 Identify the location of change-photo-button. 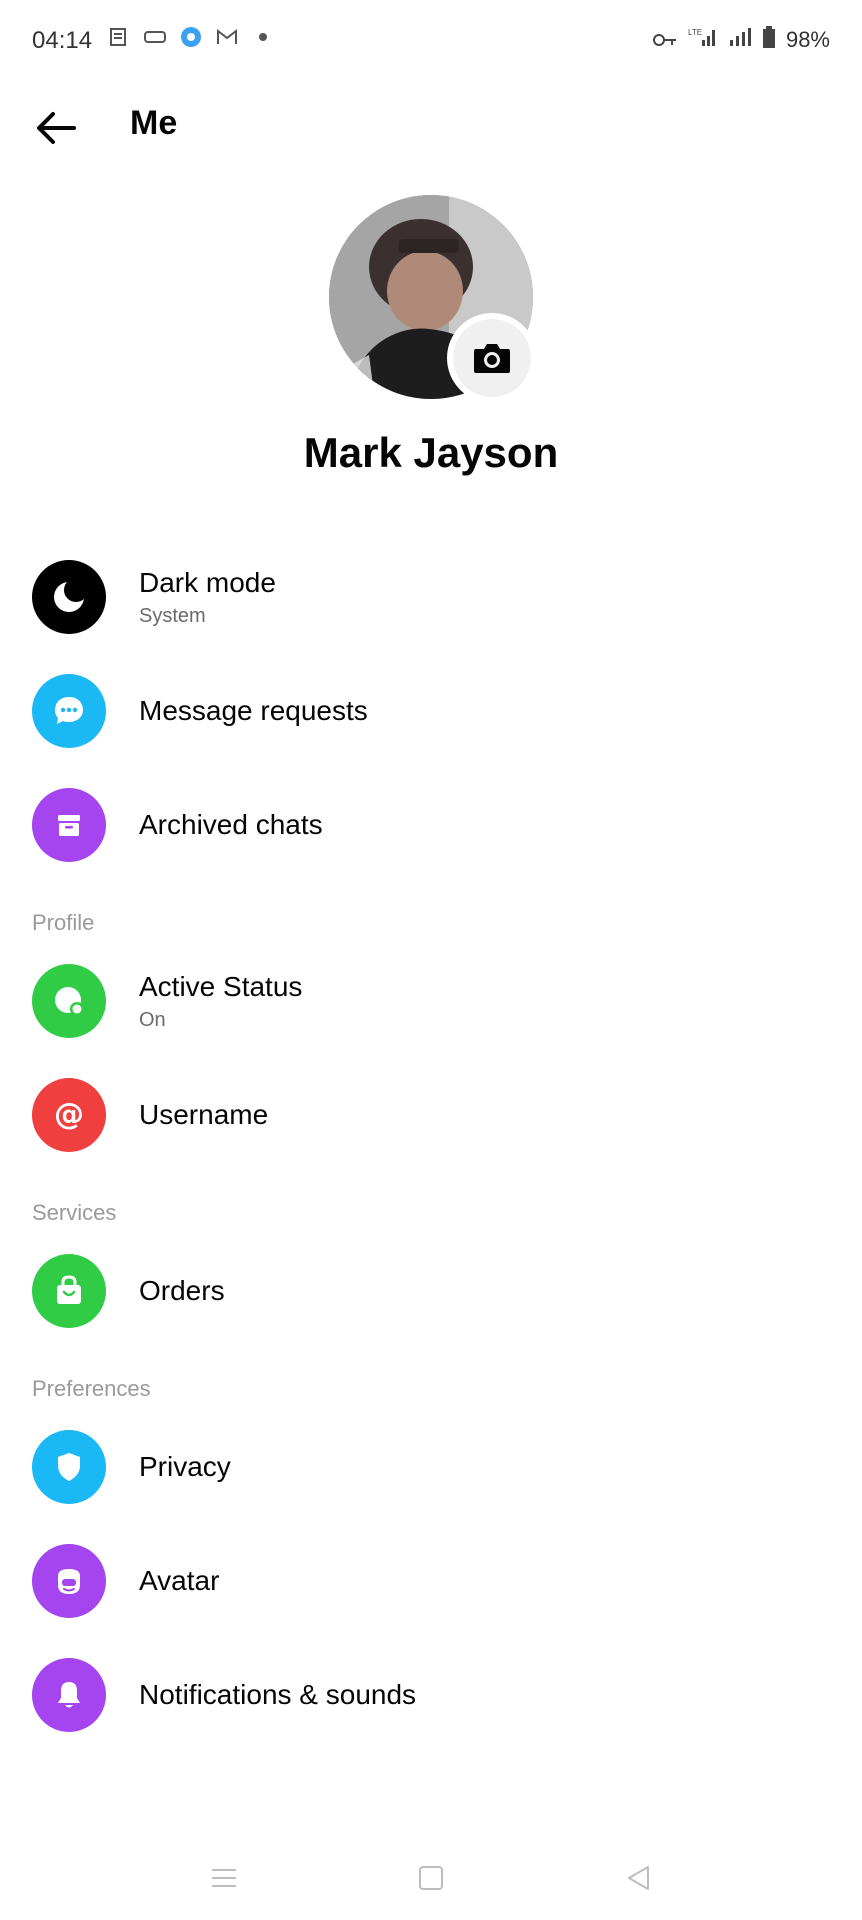
(492, 358).